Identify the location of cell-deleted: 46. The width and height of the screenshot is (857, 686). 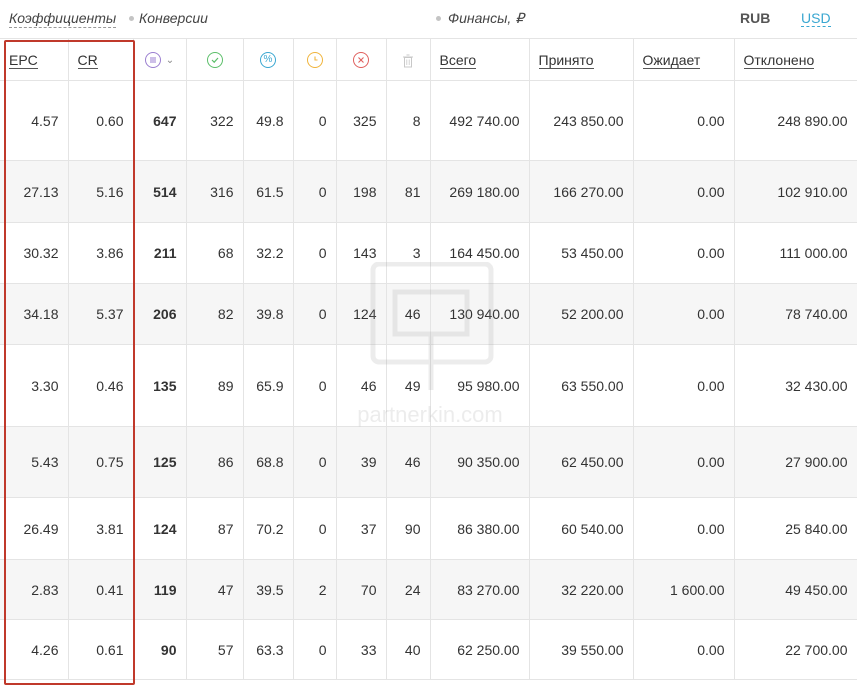
(408, 314).